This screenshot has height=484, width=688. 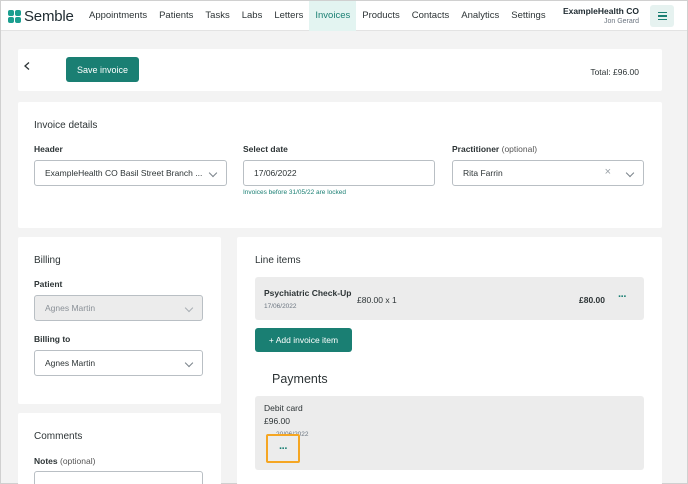 What do you see at coordinates (339, 173) in the screenshot?
I see `date-input: 17/06/2022` at bounding box center [339, 173].